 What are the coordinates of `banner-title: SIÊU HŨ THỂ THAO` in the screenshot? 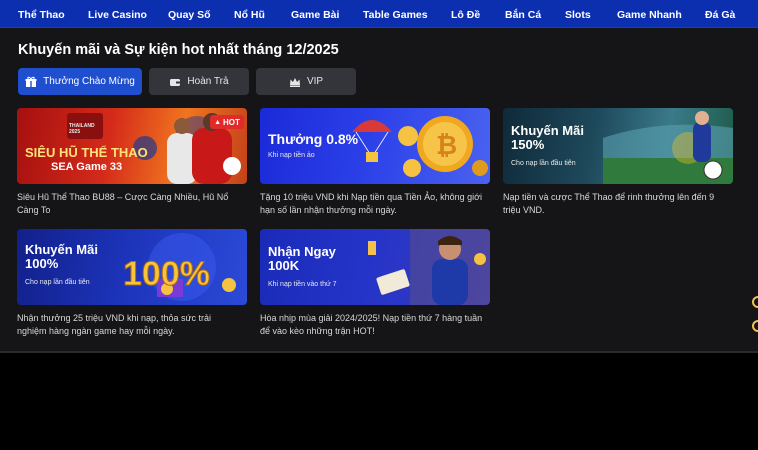 It's located at (86, 152).